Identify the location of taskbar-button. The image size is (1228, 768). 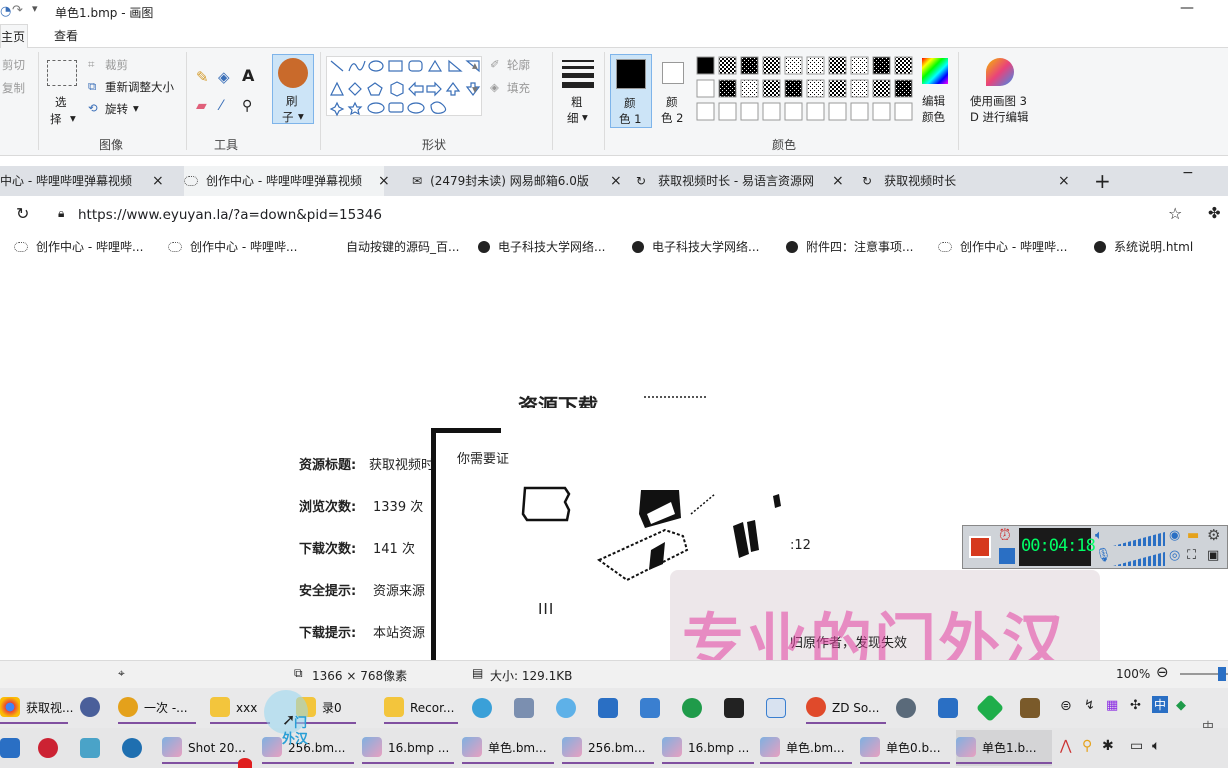
(92, 708).